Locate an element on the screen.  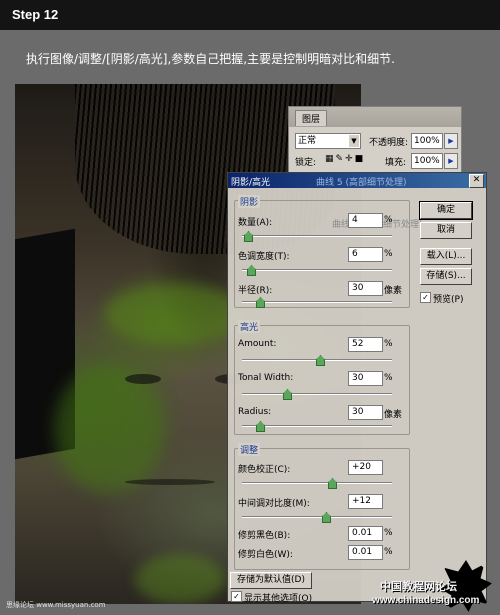
clip-black-unit: % is located at coordinates (388, 533).